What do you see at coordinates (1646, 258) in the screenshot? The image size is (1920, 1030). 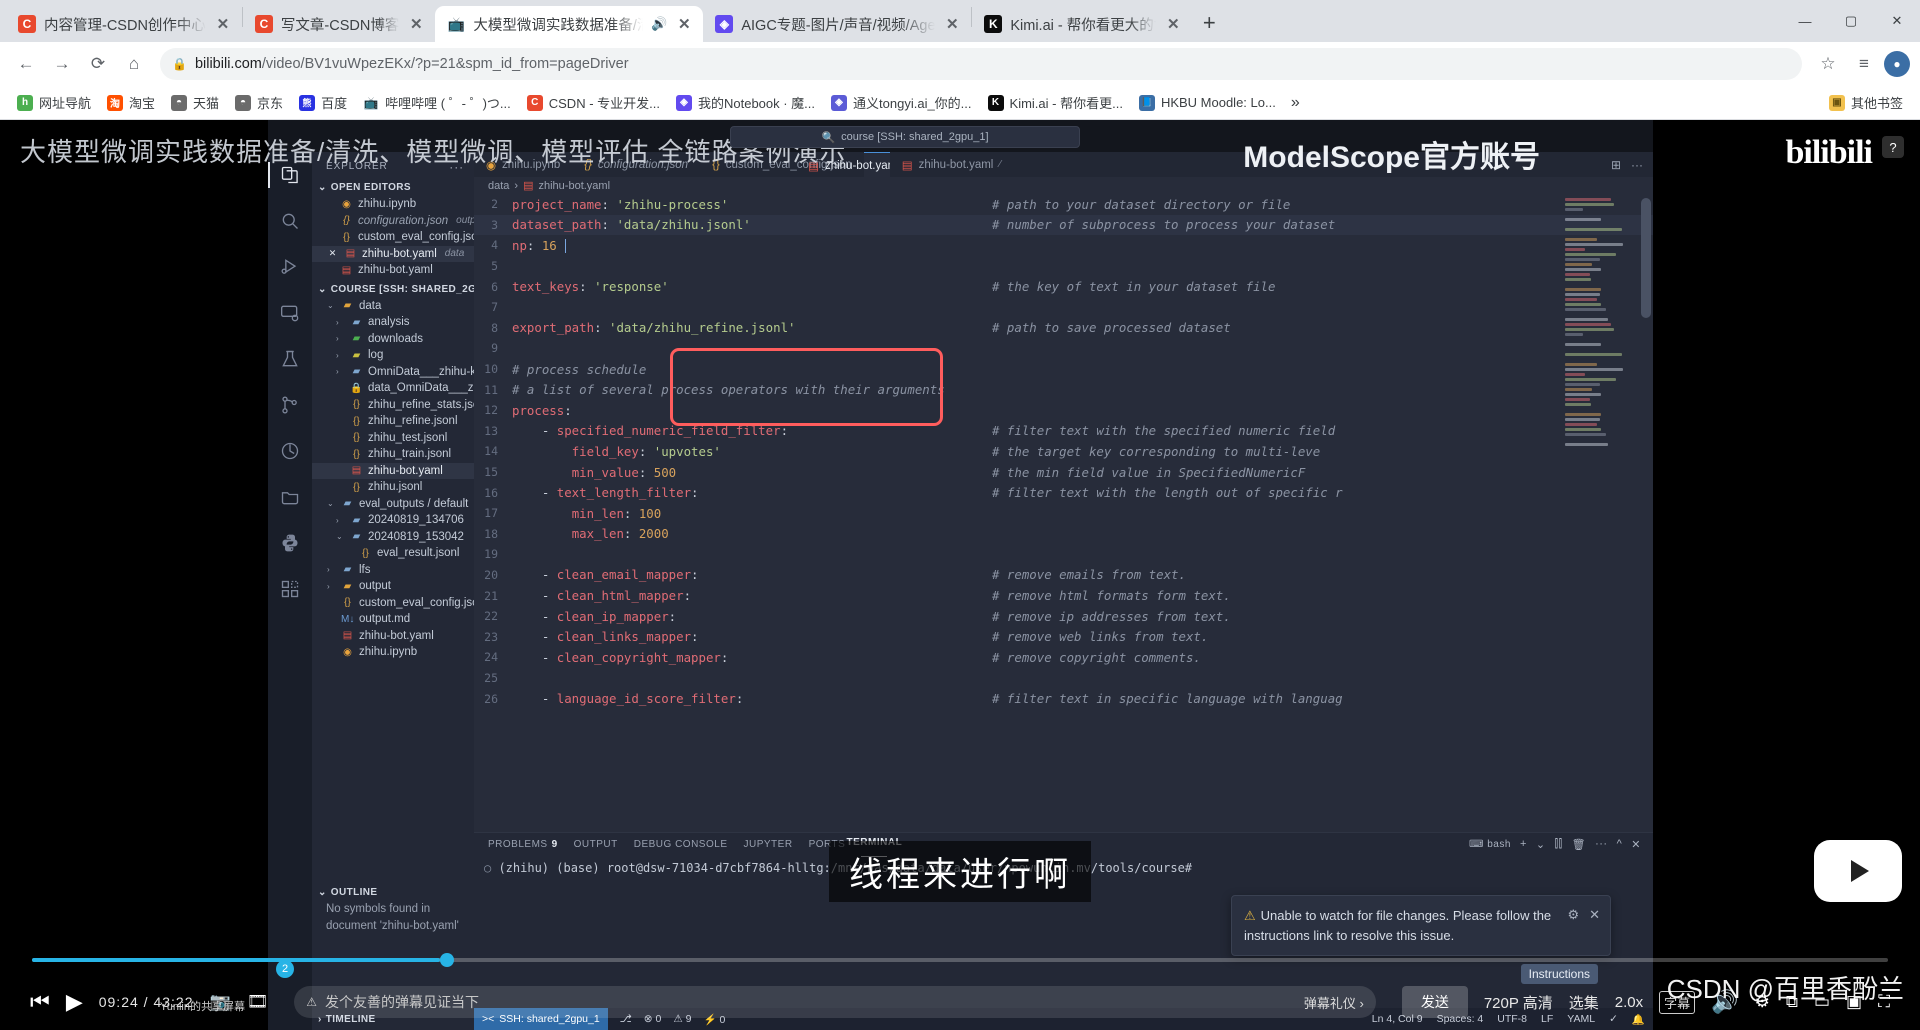 I see `editor-scrollbar` at bounding box center [1646, 258].